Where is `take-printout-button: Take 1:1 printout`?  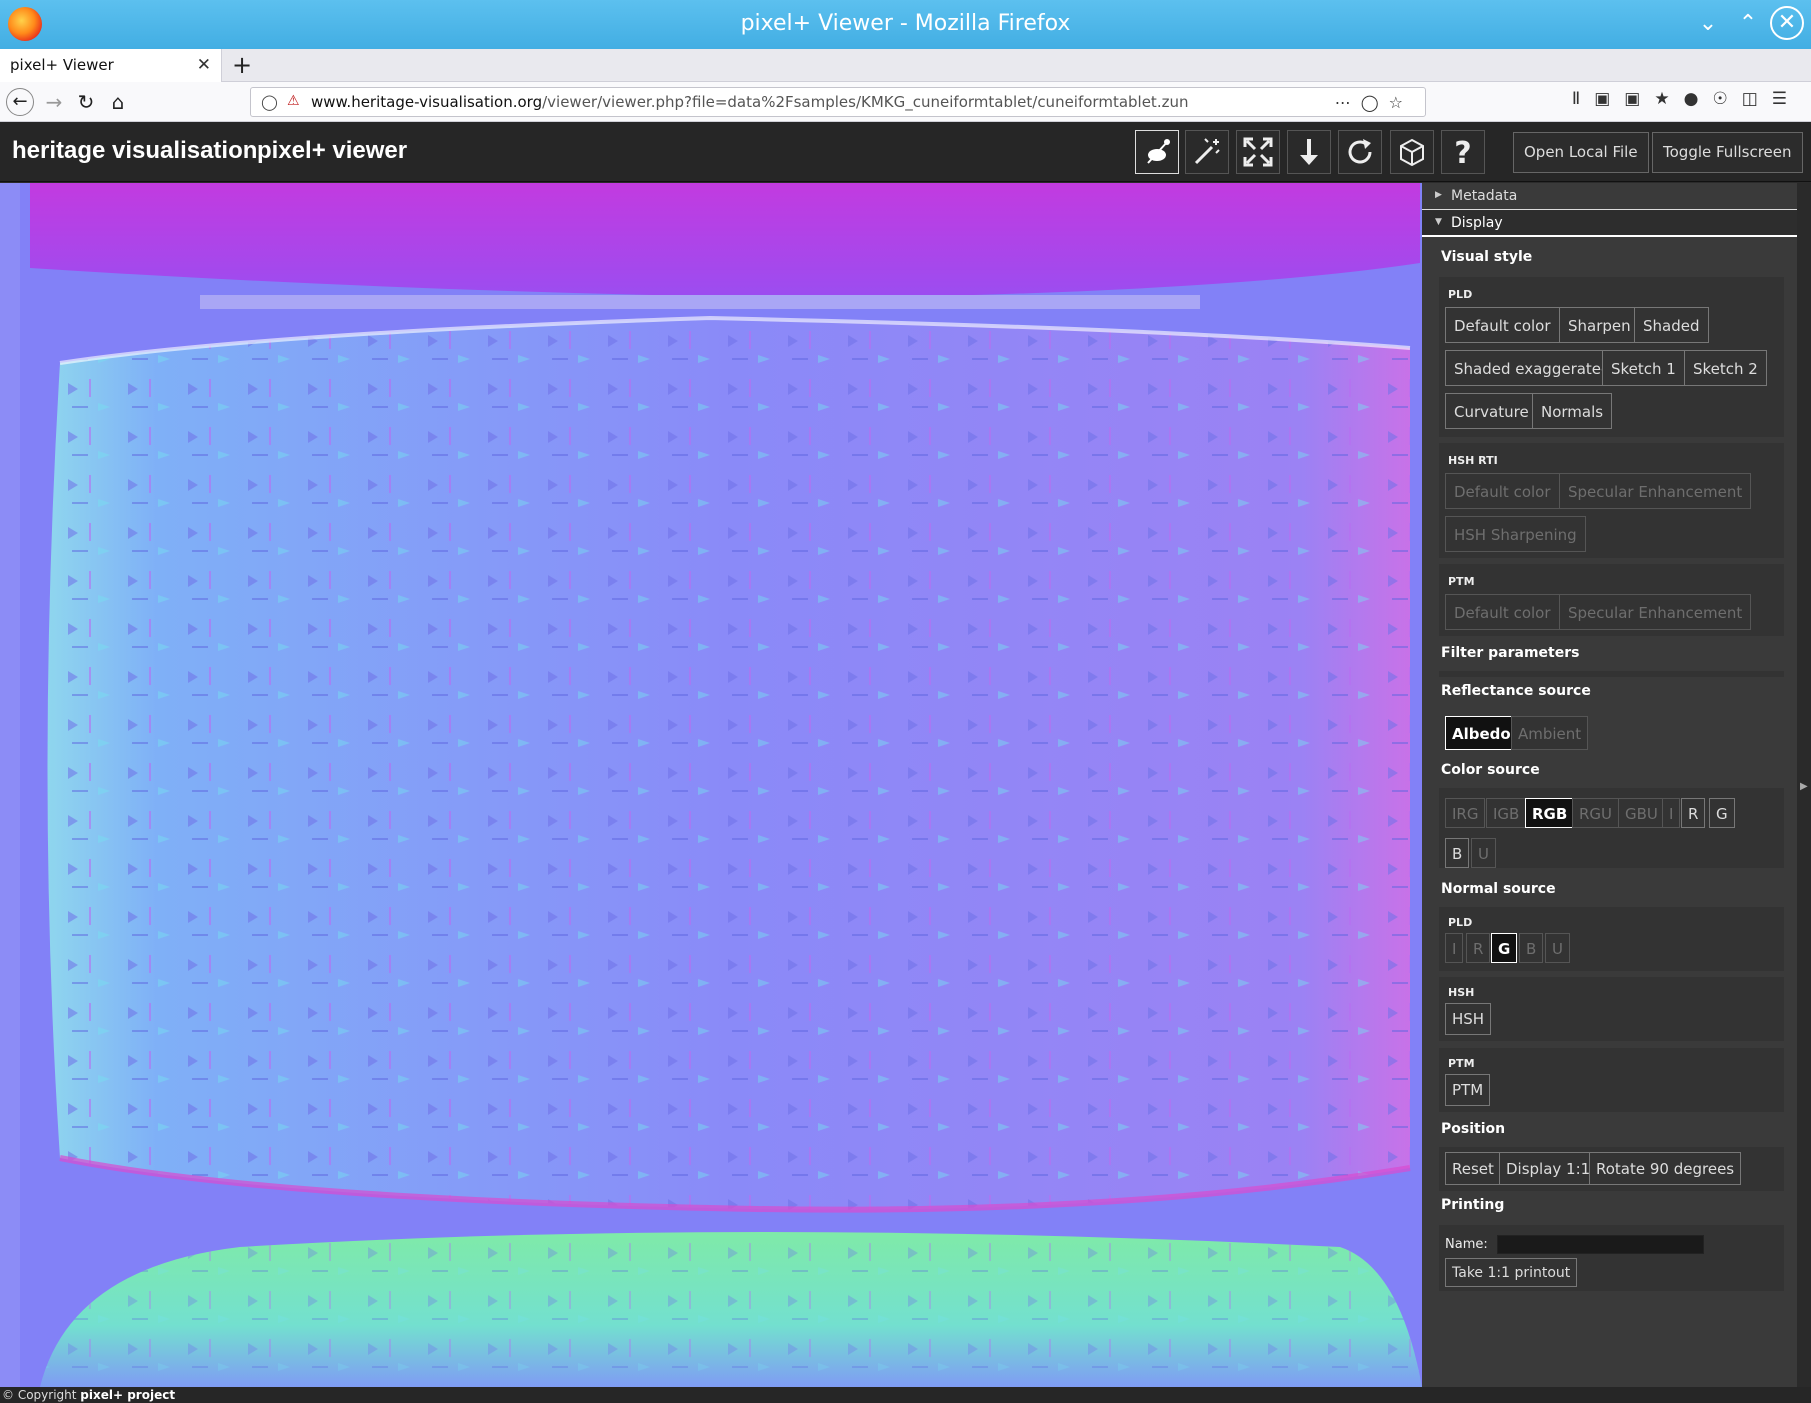
take-printout-button: Take 1:1 printout is located at coordinates (1511, 1272).